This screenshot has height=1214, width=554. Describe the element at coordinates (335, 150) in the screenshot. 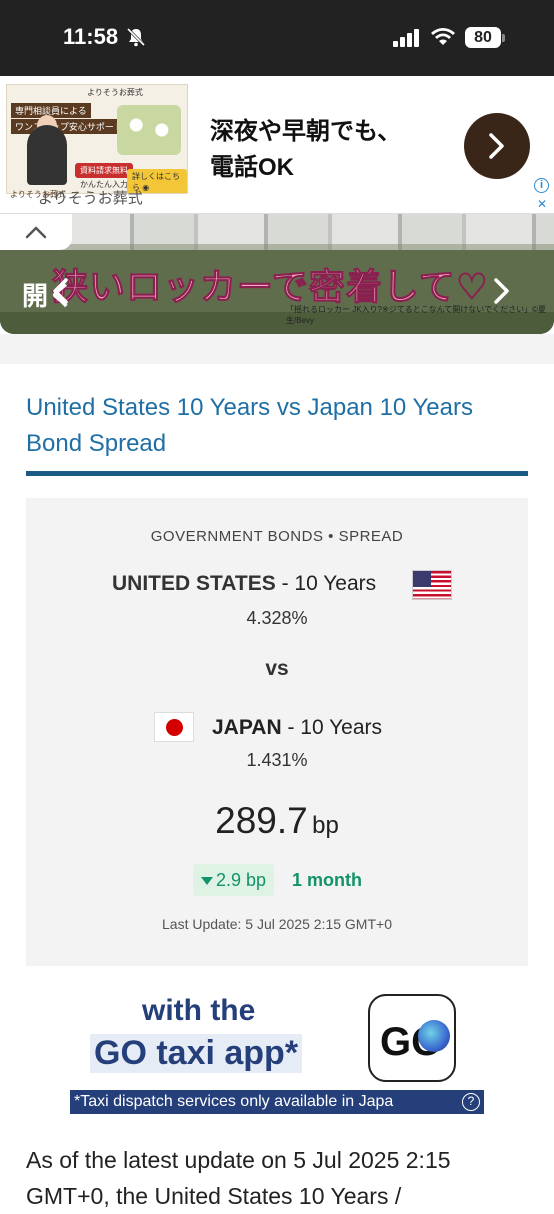

I see `ad-headline: 深夜や早朝でも、 電話OK` at that location.